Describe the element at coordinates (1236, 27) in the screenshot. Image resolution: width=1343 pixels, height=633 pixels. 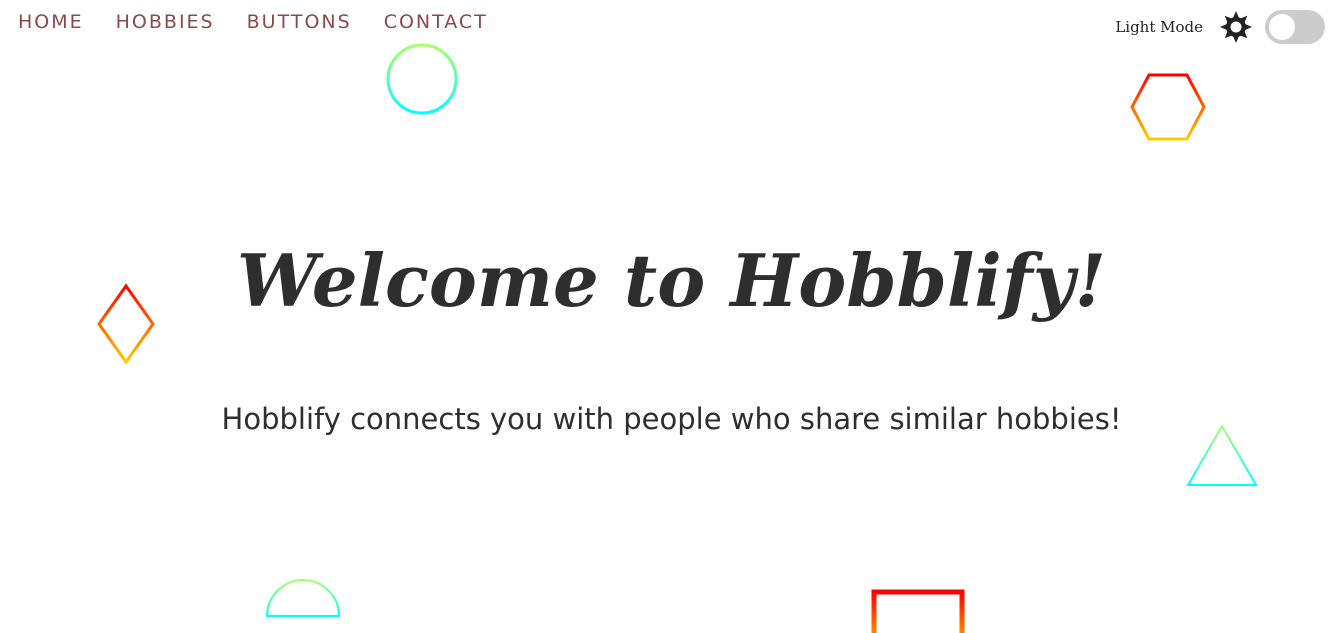
I see `sun-icon` at that location.